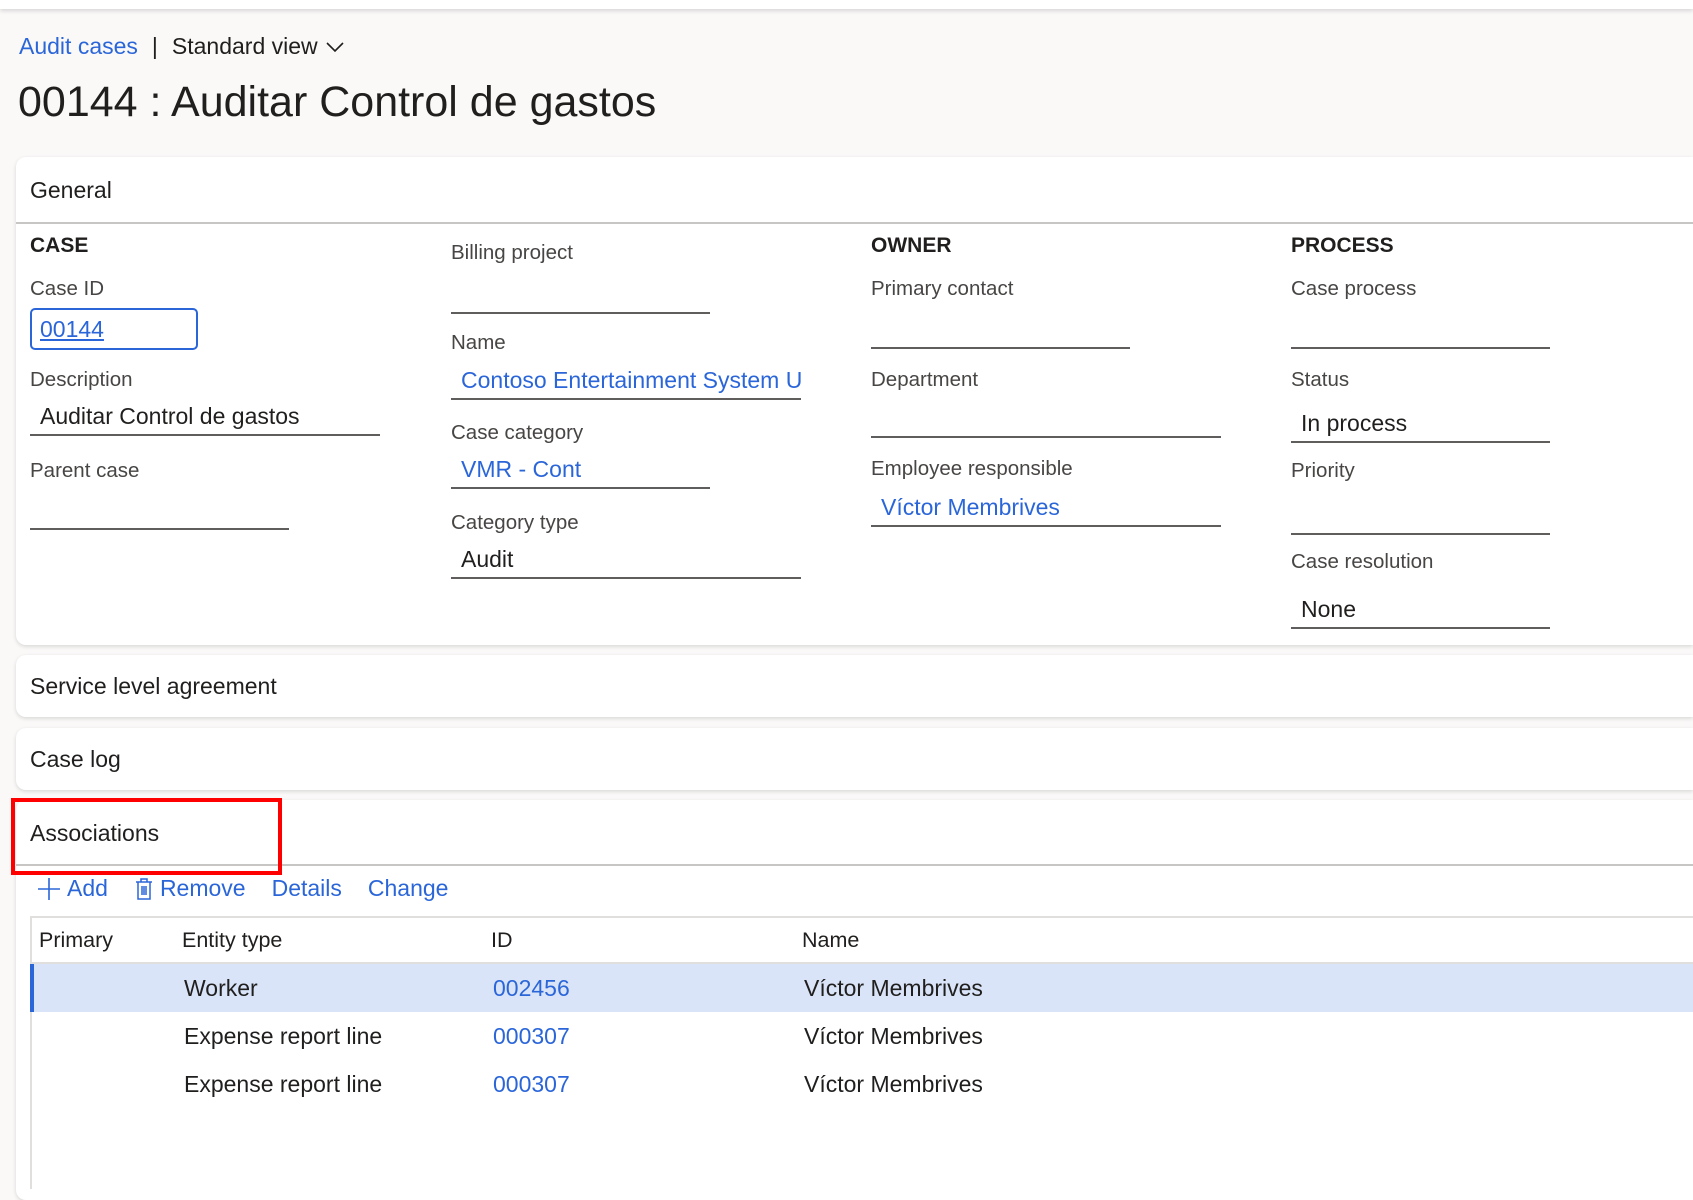 This screenshot has width=1693, height=1200. Describe the element at coordinates (307, 888) in the screenshot. I see `details-button: Details` at that location.